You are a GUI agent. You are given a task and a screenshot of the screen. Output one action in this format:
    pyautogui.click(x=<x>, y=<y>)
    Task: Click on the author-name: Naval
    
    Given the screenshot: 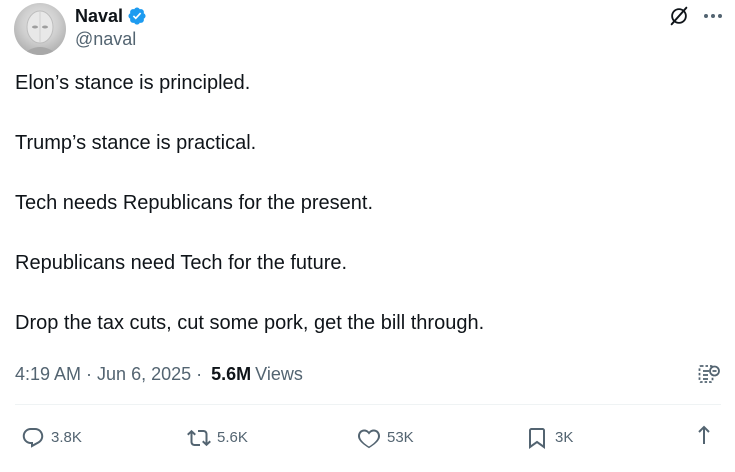 What is the action you would take?
    pyautogui.click(x=99, y=16)
    